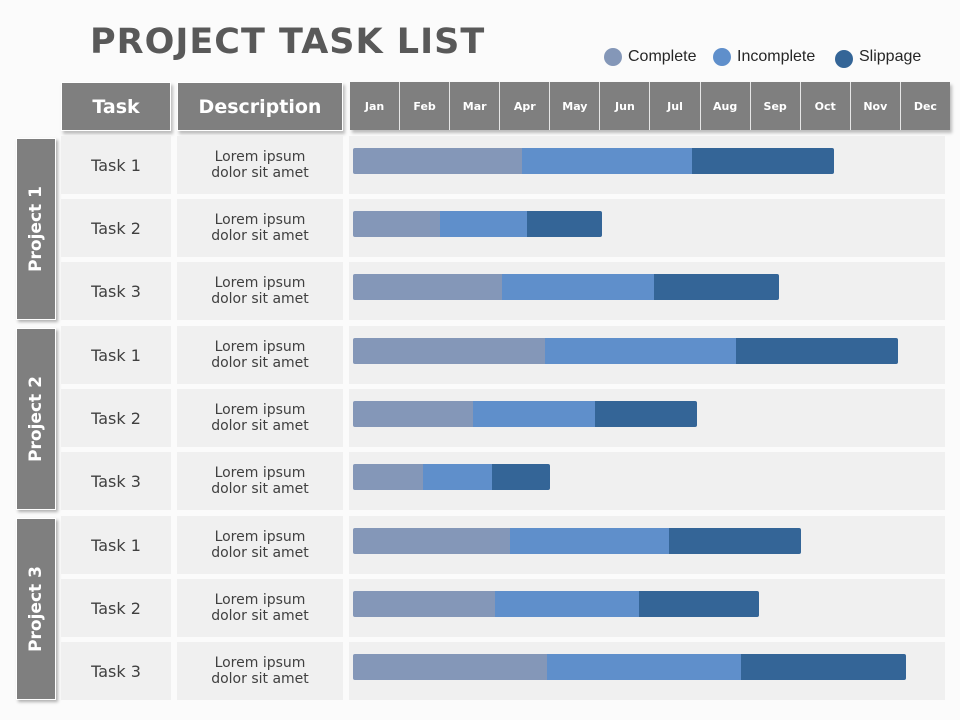 This screenshot has height=720, width=960. What do you see at coordinates (776, 106) in the screenshot?
I see `month-label: Sep` at bounding box center [776, 106].